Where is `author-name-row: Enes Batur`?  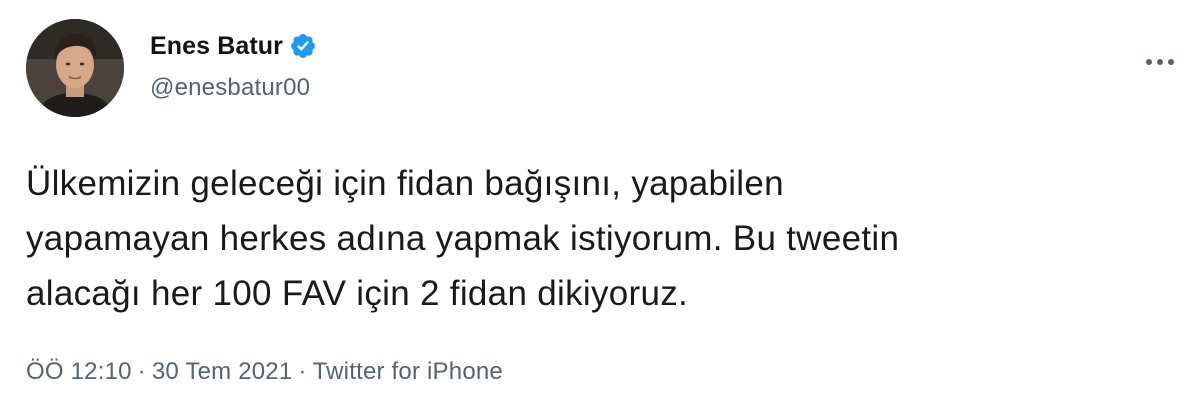 author-name-row: Enes Batur is located at coordinates (233, 46).